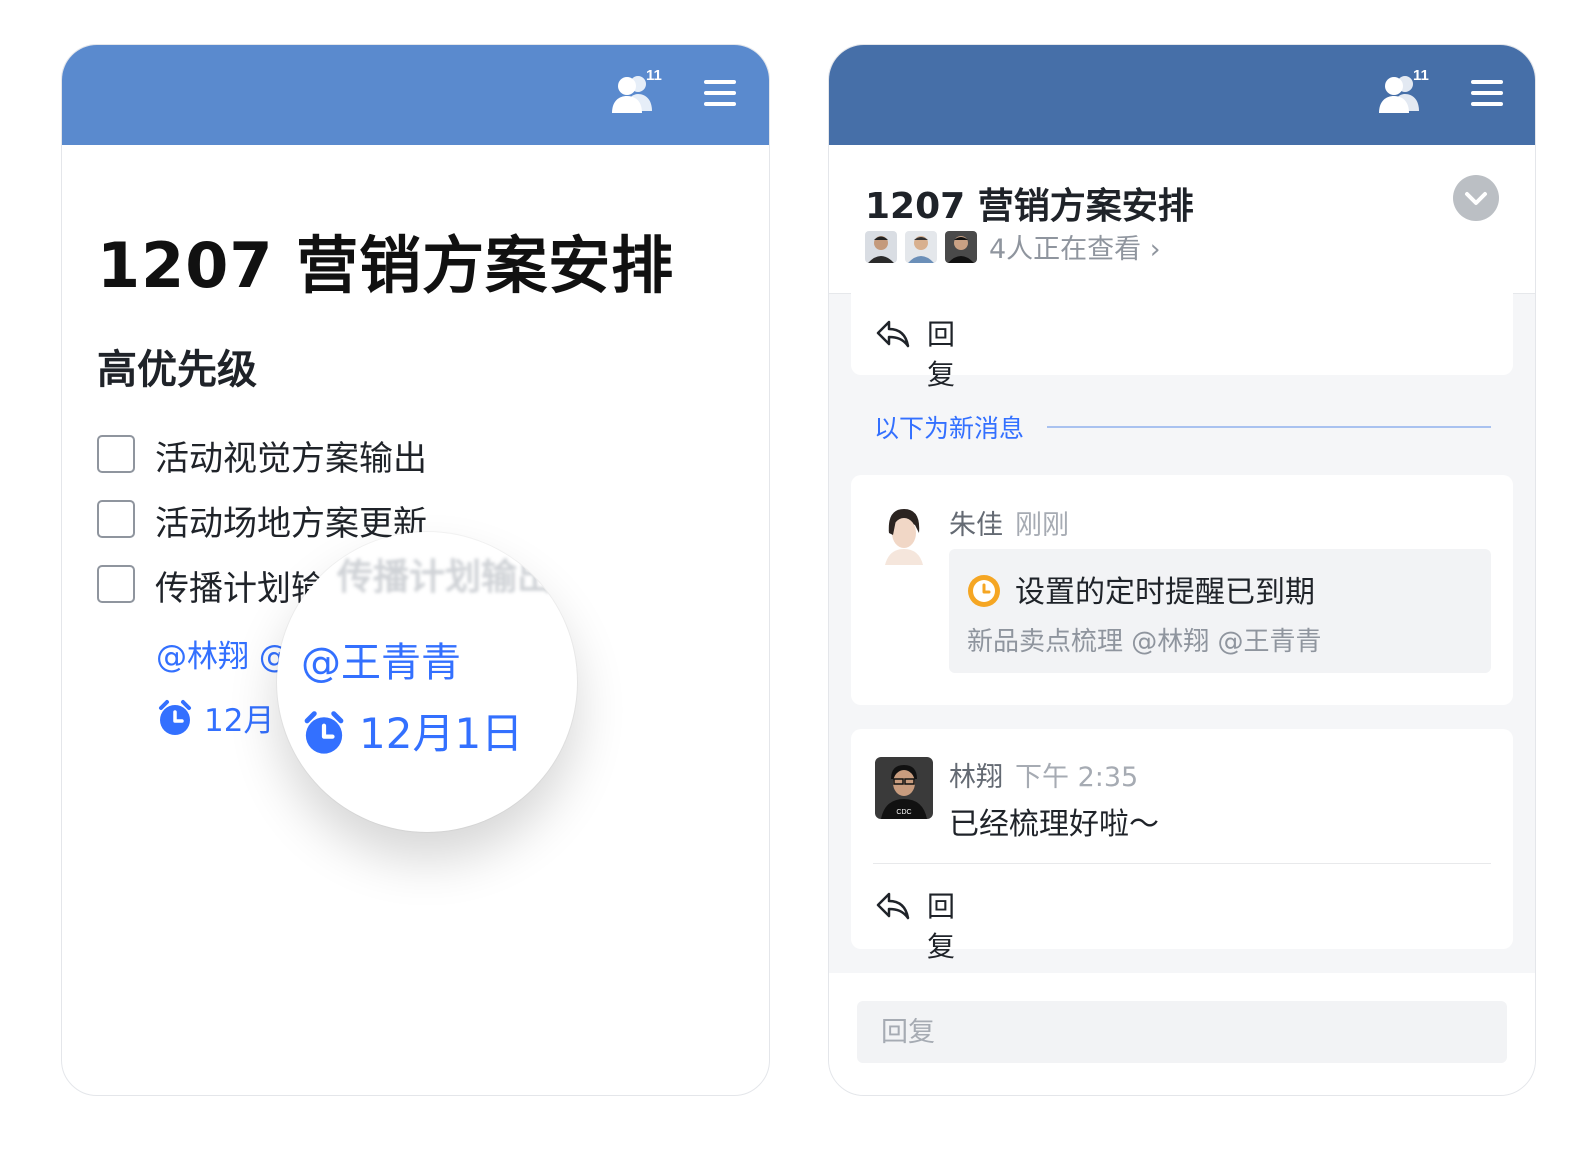  I want to click on thread-title: 1207 营销方案安排, so click(1029, 206).